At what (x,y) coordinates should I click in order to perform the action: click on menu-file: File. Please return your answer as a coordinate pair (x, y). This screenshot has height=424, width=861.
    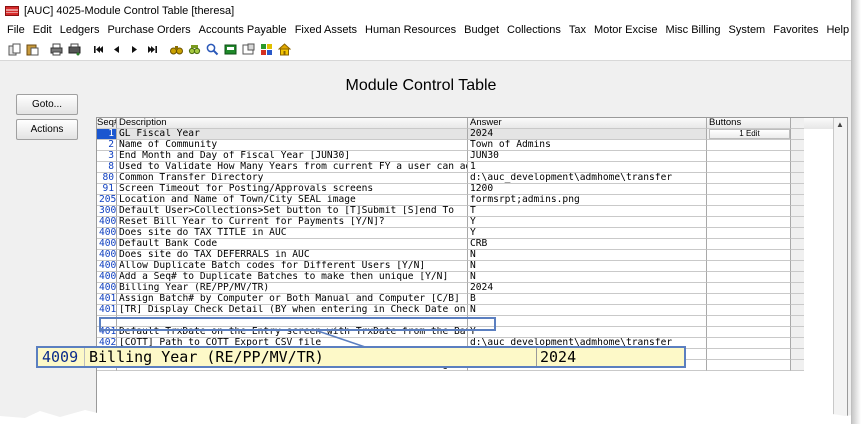
    Looking at the image, I should click on (16, 30).